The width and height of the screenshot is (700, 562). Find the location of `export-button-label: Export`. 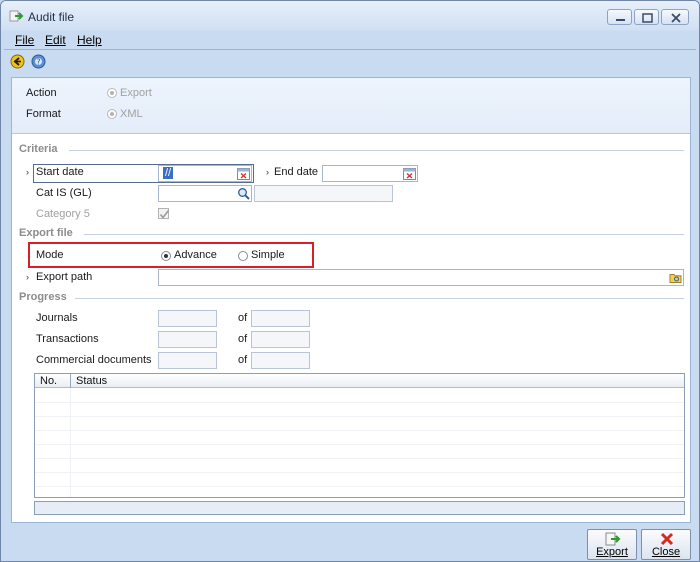

export-button-label: Export is located at coordinates (612, 552).